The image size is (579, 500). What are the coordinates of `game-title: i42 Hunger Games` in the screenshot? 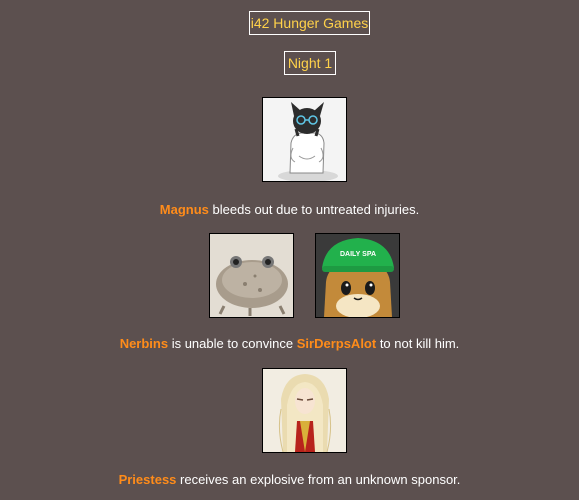 It's located at (309, 23).